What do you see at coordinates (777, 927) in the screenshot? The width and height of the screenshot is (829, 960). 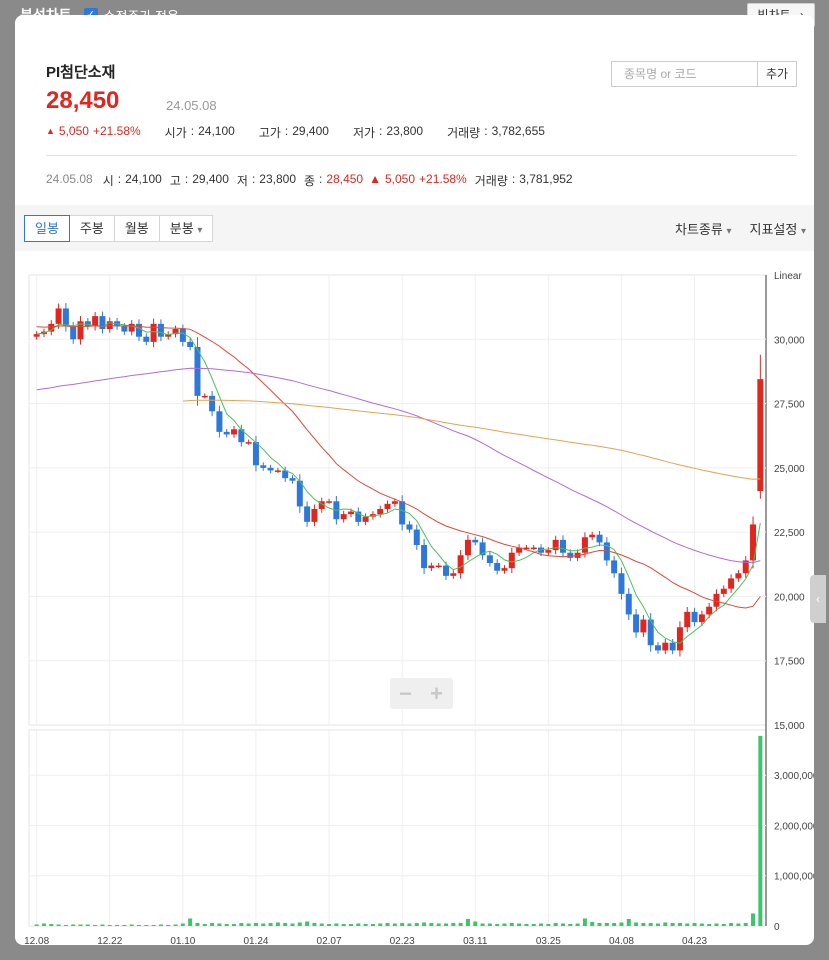 I see `volume-tick-label: 0` at bounding box center [777, 927].